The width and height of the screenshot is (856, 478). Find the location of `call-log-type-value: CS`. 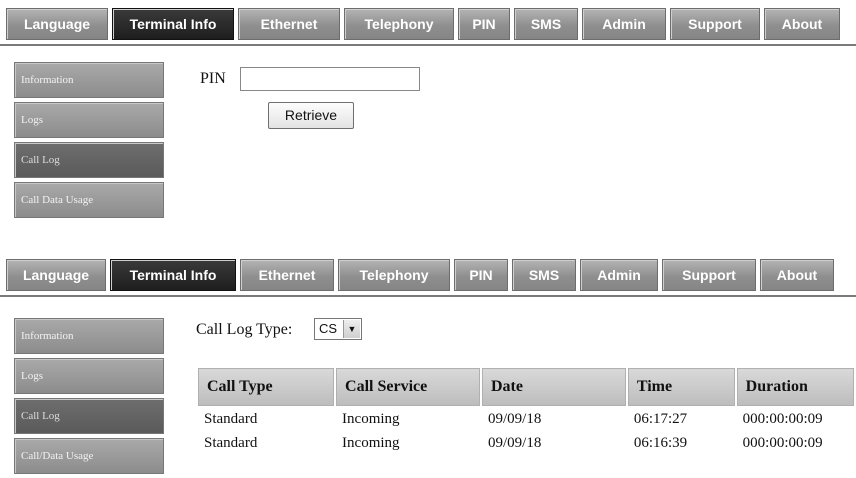

call-log-type-value: CS is located at coordinates (328, 328).